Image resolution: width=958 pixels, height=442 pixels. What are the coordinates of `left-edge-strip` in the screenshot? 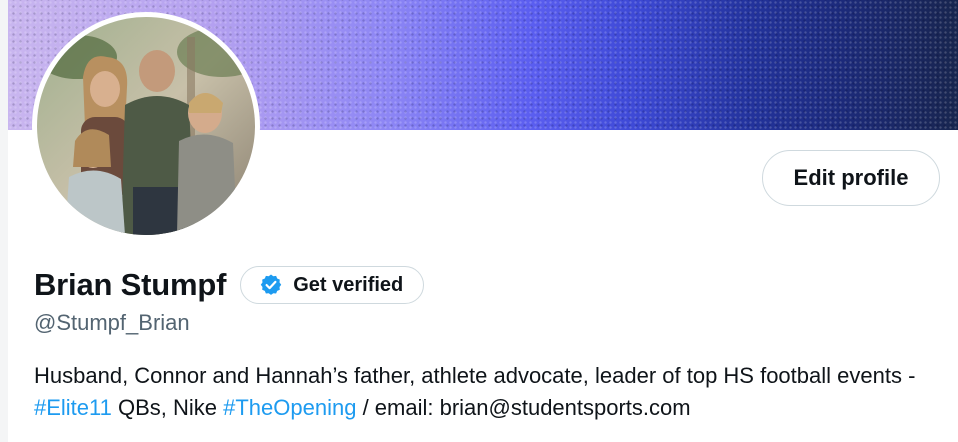 It's located at (4, 221).